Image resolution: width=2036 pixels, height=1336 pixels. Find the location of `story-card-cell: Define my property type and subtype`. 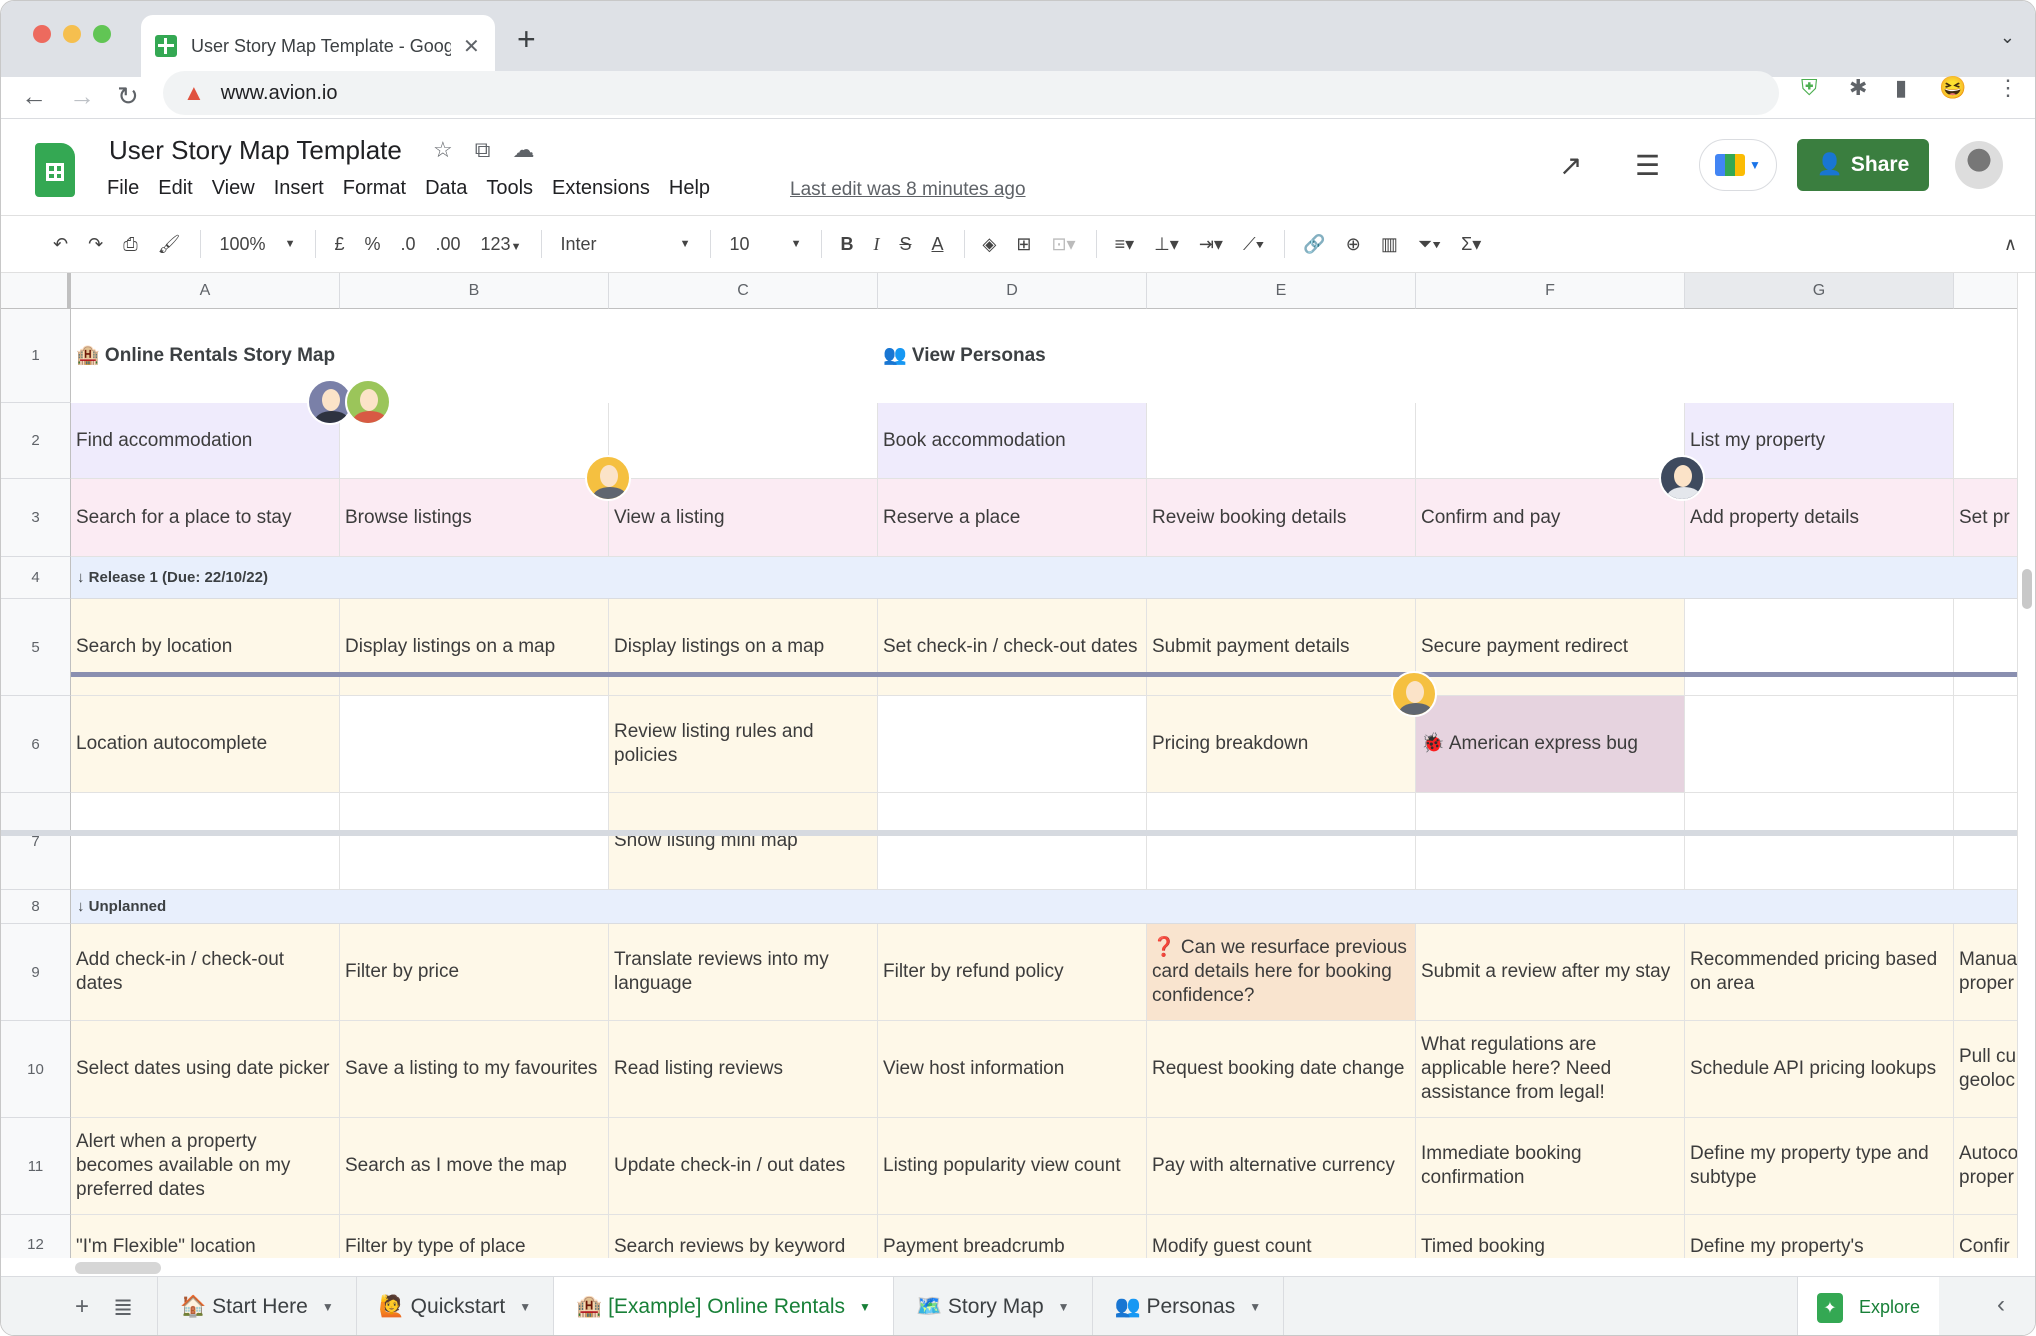

story-card-cell: Define my property type and subtype is located at coordinates (1819, 1166).